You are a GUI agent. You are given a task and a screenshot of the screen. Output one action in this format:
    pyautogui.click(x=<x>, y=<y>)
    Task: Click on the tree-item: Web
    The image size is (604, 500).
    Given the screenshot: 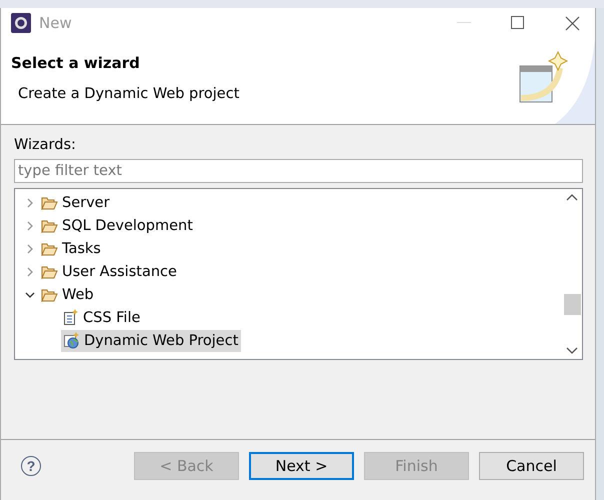 What is the action you would take?
    pyautogui.click(x=68, y=295)
    